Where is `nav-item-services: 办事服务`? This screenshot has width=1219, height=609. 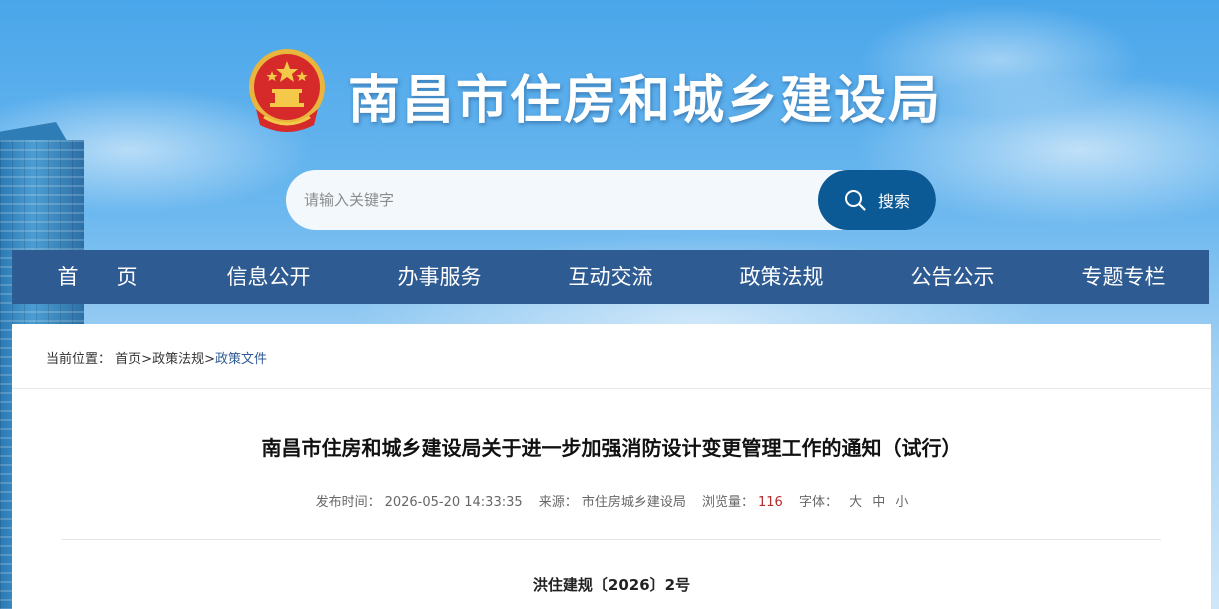
nav-item-services: 办事服务 is located at coordinates (439, 277).